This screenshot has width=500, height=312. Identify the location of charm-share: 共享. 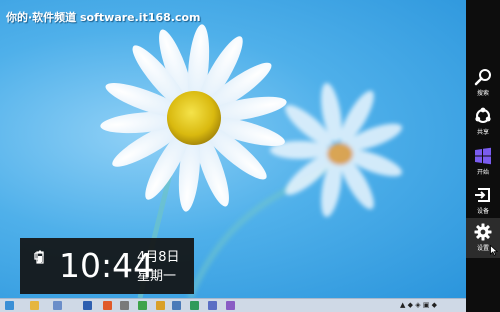
(483, 122).